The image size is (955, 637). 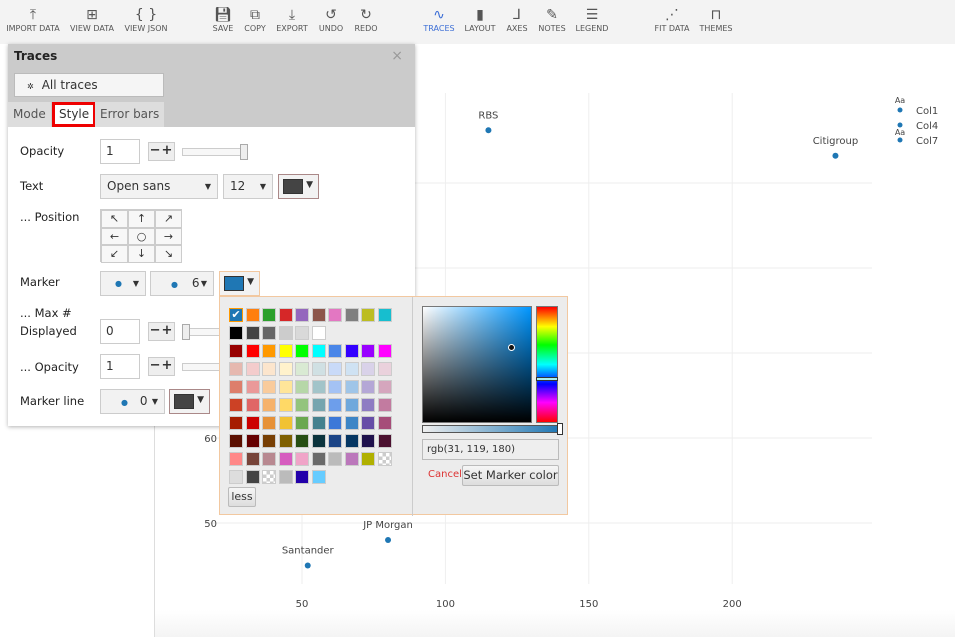 I want to click on cancel-link: Cancel, so click(x=445, y=474).